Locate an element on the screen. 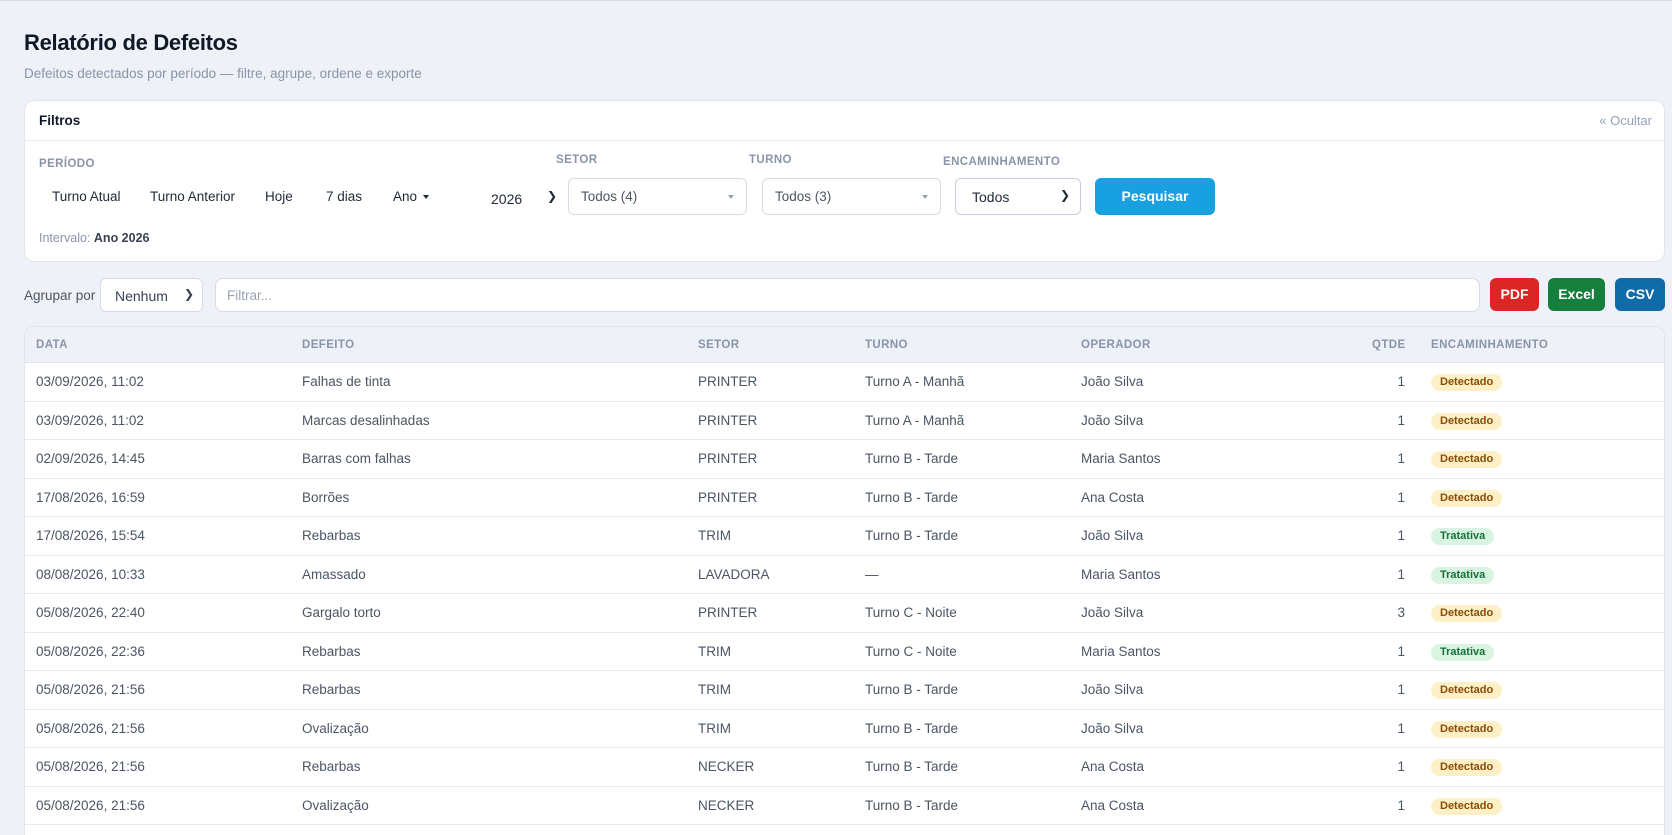  filters-header: Filtros « Ocultar is located at coordinates (844, 121).